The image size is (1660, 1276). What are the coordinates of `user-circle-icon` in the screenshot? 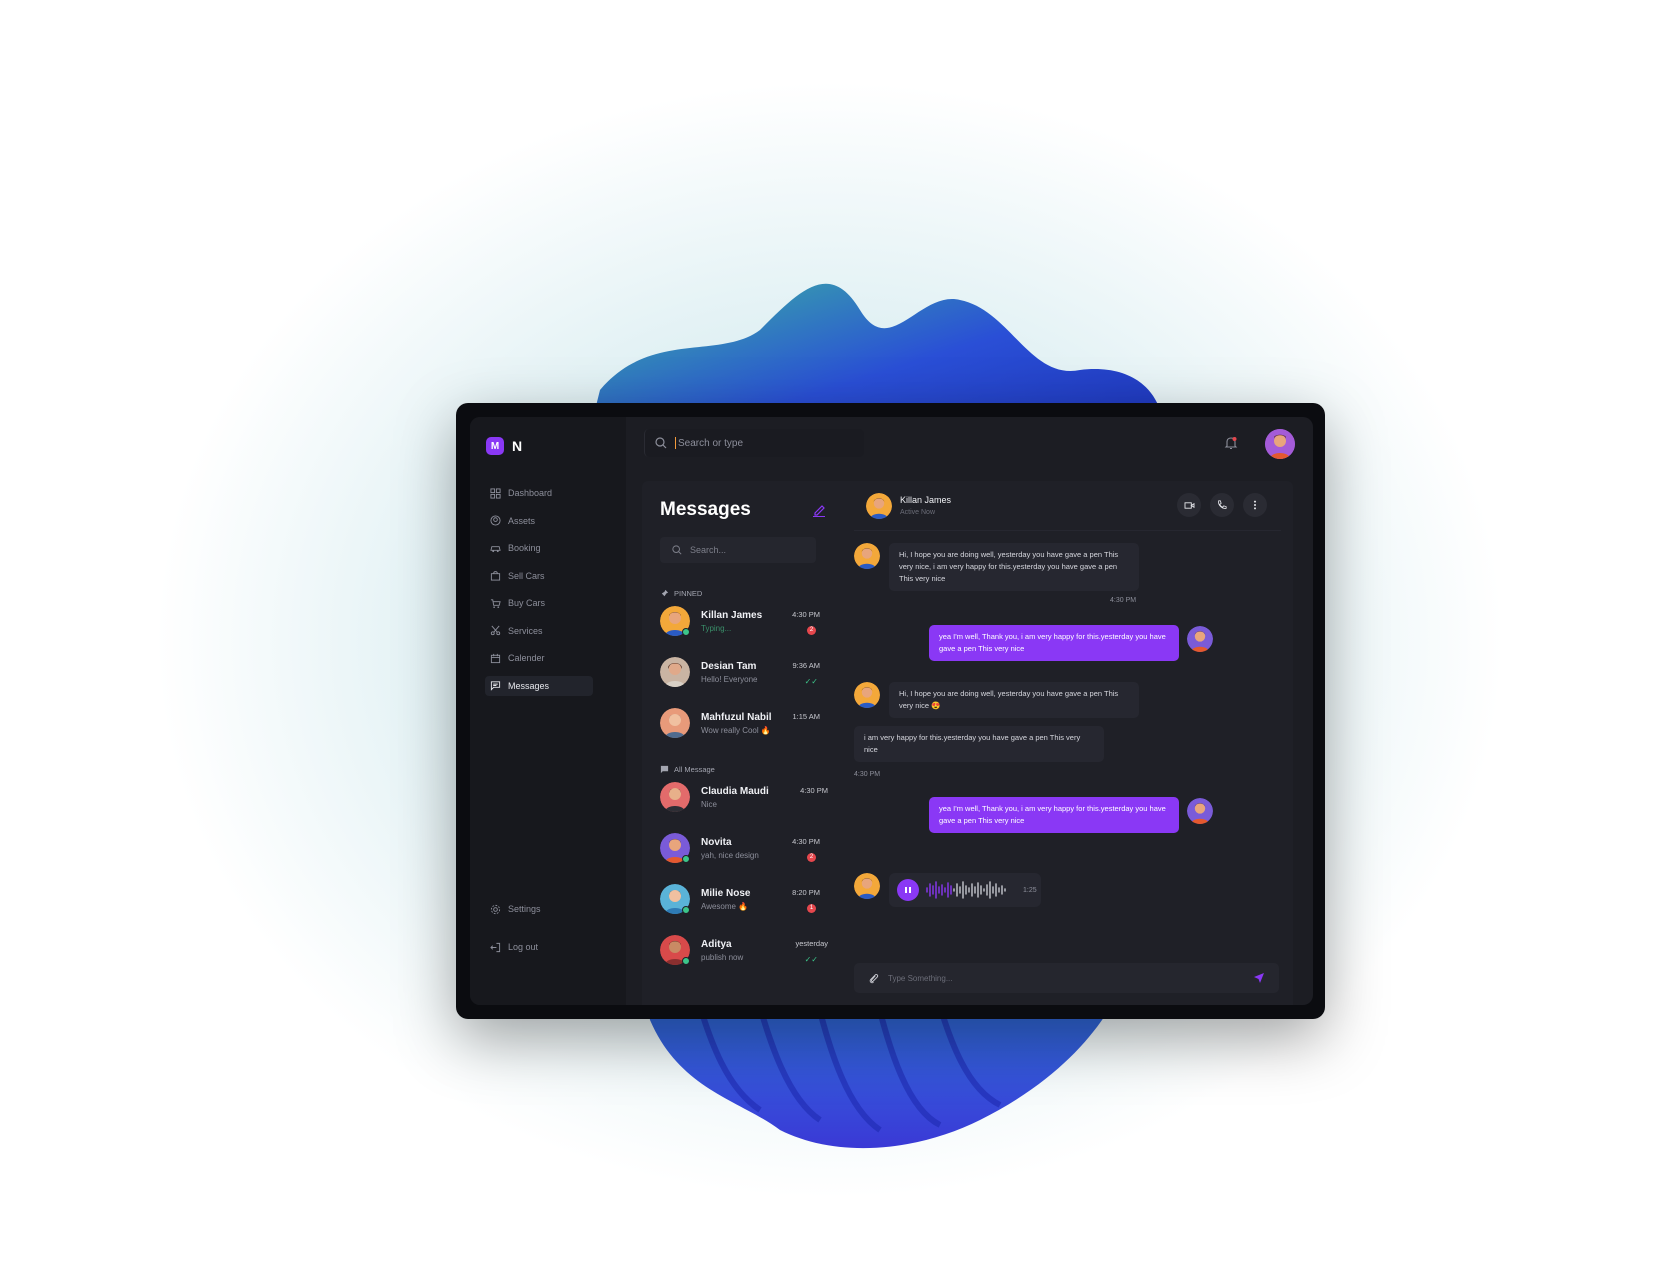 It's located at (495, 520).